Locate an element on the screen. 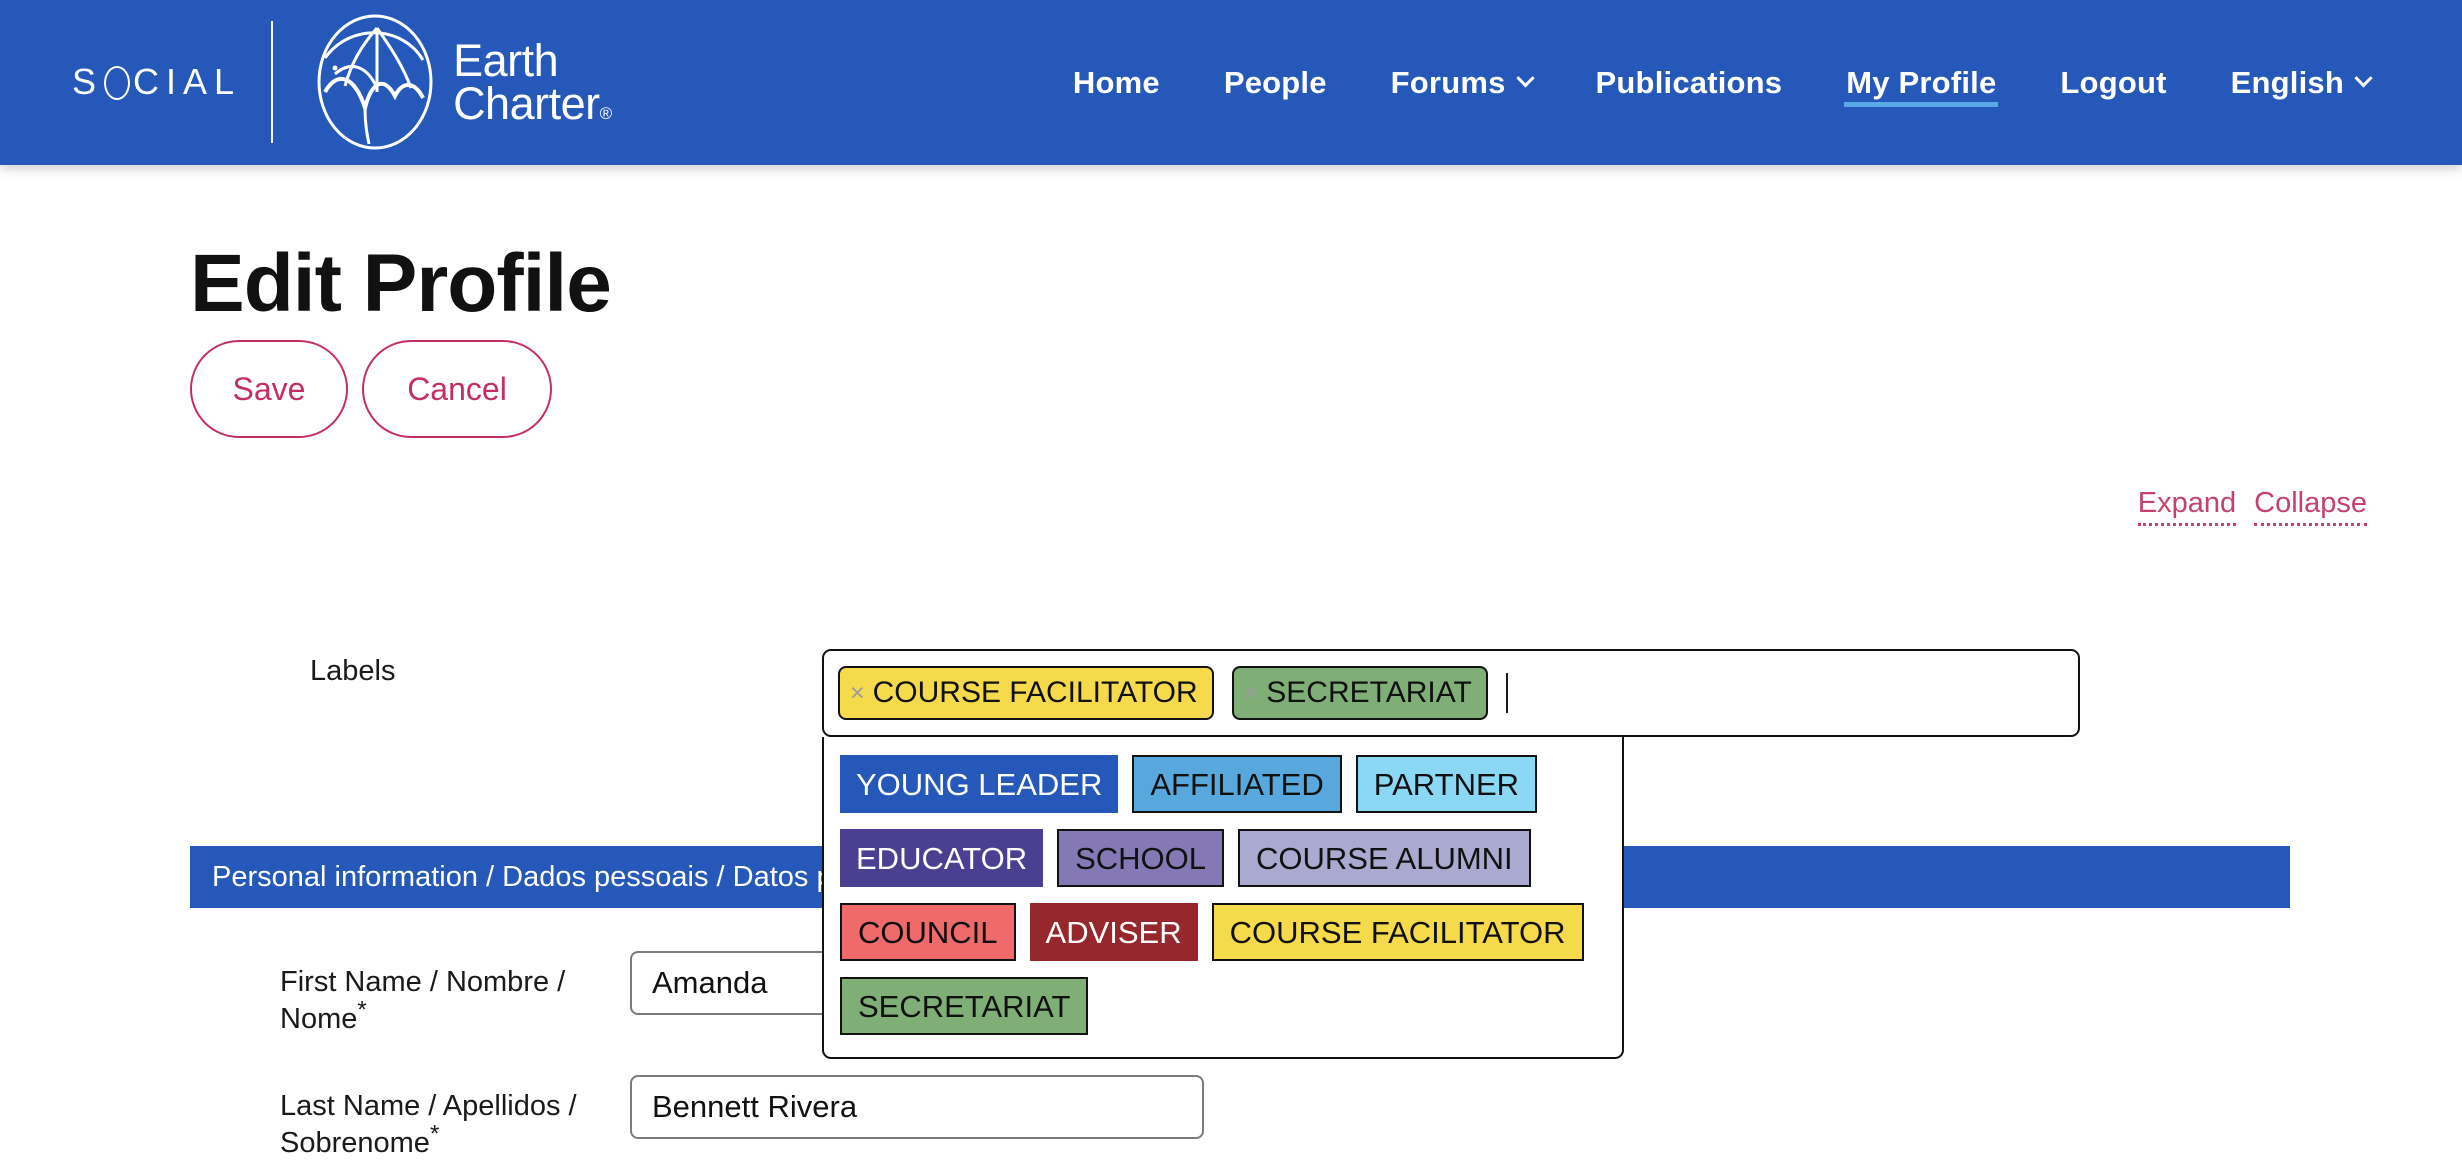  nav-item-label: Forums is located at coordinates (1448, 82).